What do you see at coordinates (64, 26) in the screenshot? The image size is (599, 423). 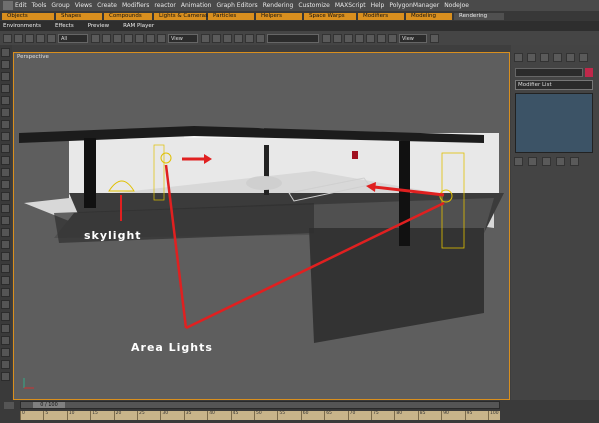 I see `effects-button: Effects` at bounding box center [64, 26].